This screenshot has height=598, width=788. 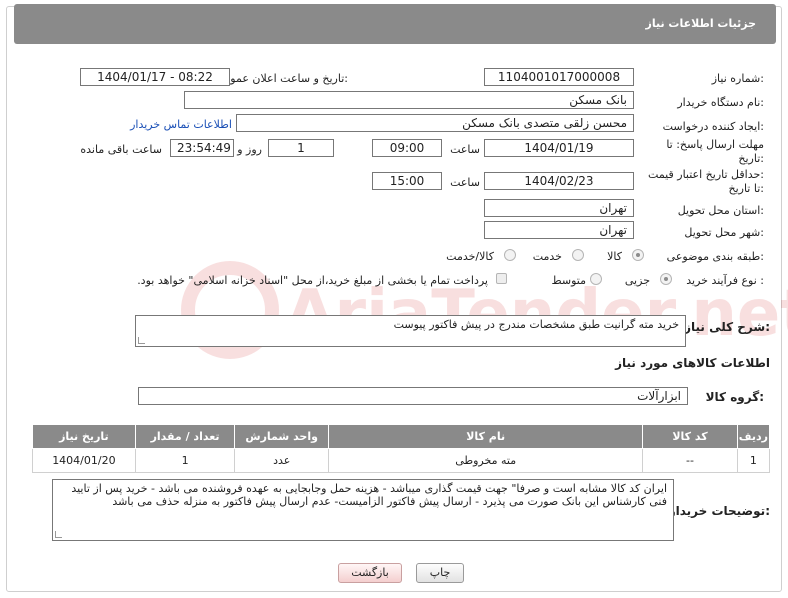 What do you see at coordinates (737, 78) in the screenshot?
I see `need-number-label: شماره نیاز:` at bounding box center [737, 78].